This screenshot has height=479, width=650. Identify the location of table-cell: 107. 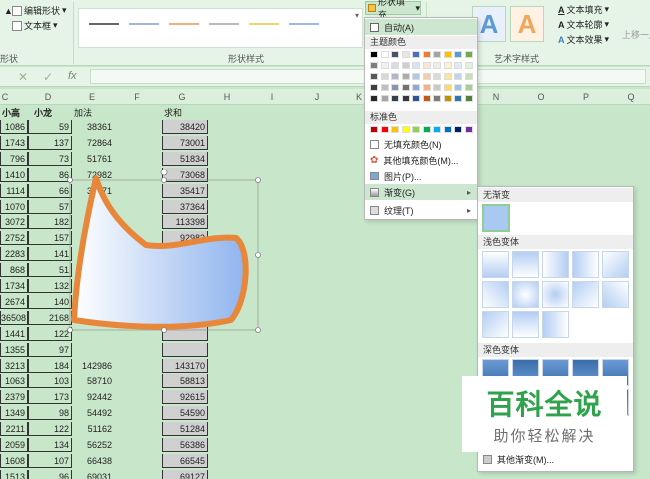
(50, 460).